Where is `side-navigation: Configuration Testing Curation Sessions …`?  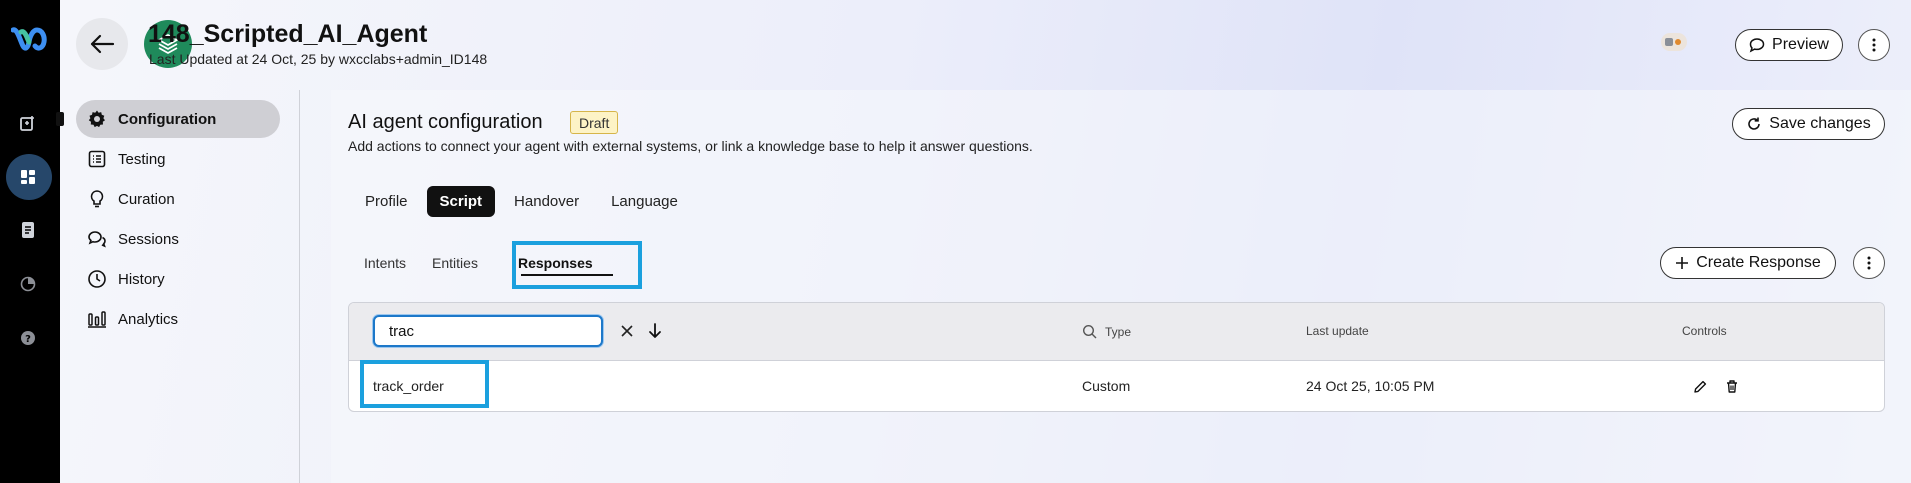
side-navigation: Configuration Testing Curation Sessions … is located at coordinates (180, 286).